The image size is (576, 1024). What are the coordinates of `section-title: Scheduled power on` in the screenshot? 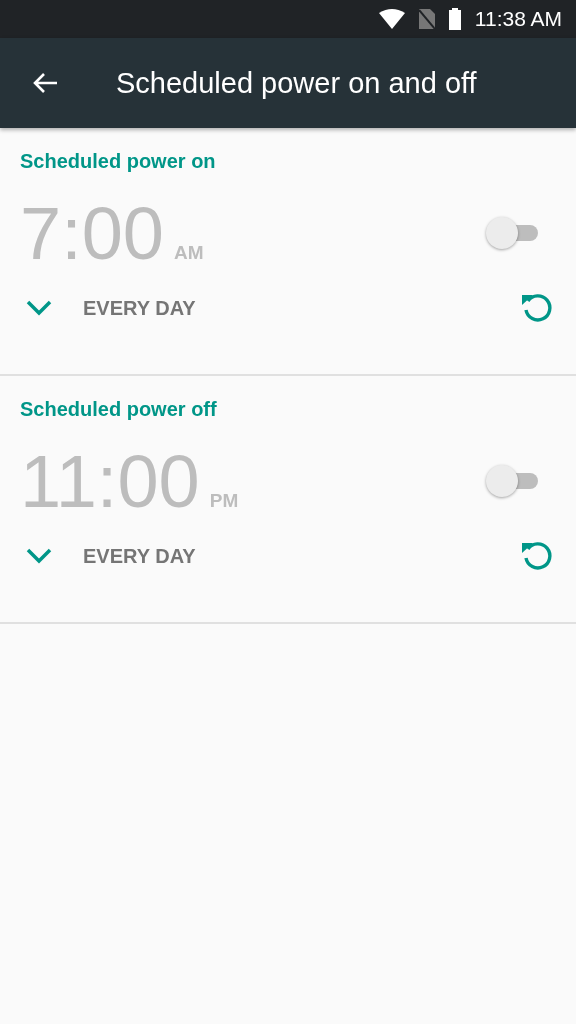 It's located at (118, 161).